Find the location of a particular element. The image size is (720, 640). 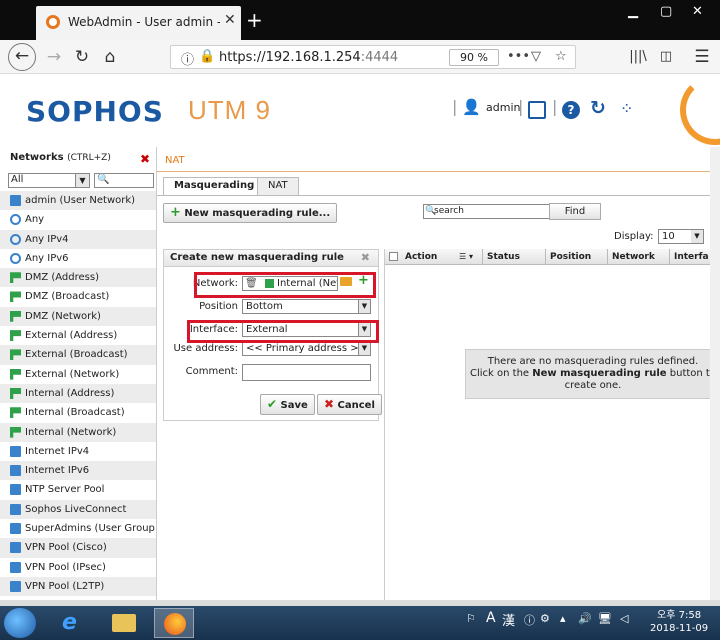

sidebar-network-item: Internal (Network) is located at coordinates (78, 432).